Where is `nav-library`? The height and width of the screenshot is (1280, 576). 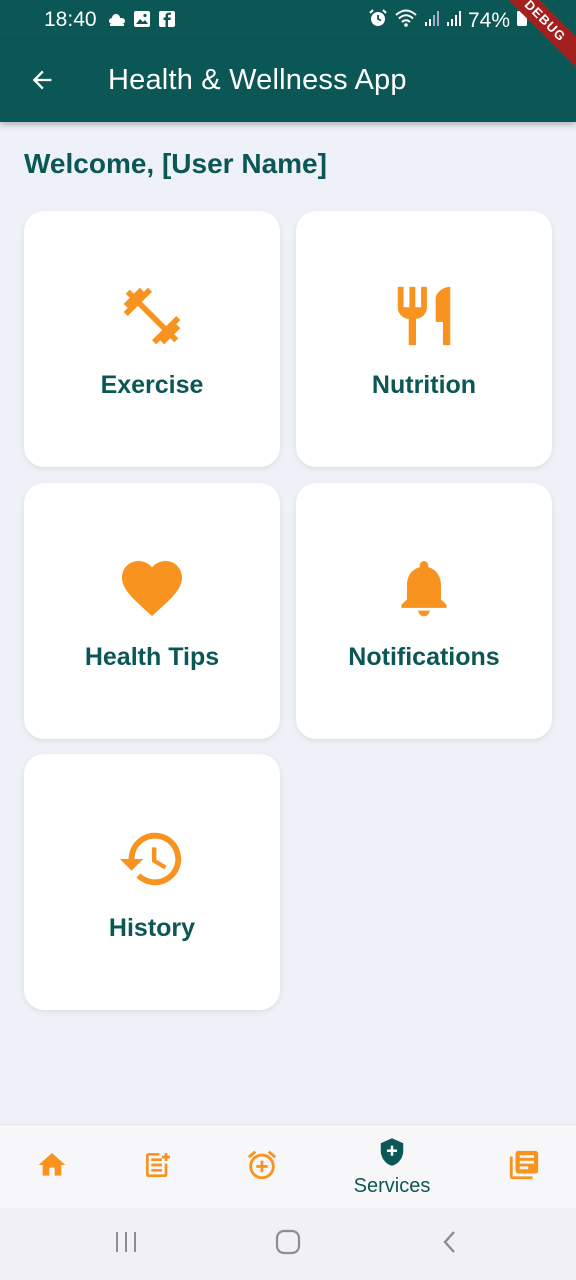 nav-library is located at coordinates (524, 1167).